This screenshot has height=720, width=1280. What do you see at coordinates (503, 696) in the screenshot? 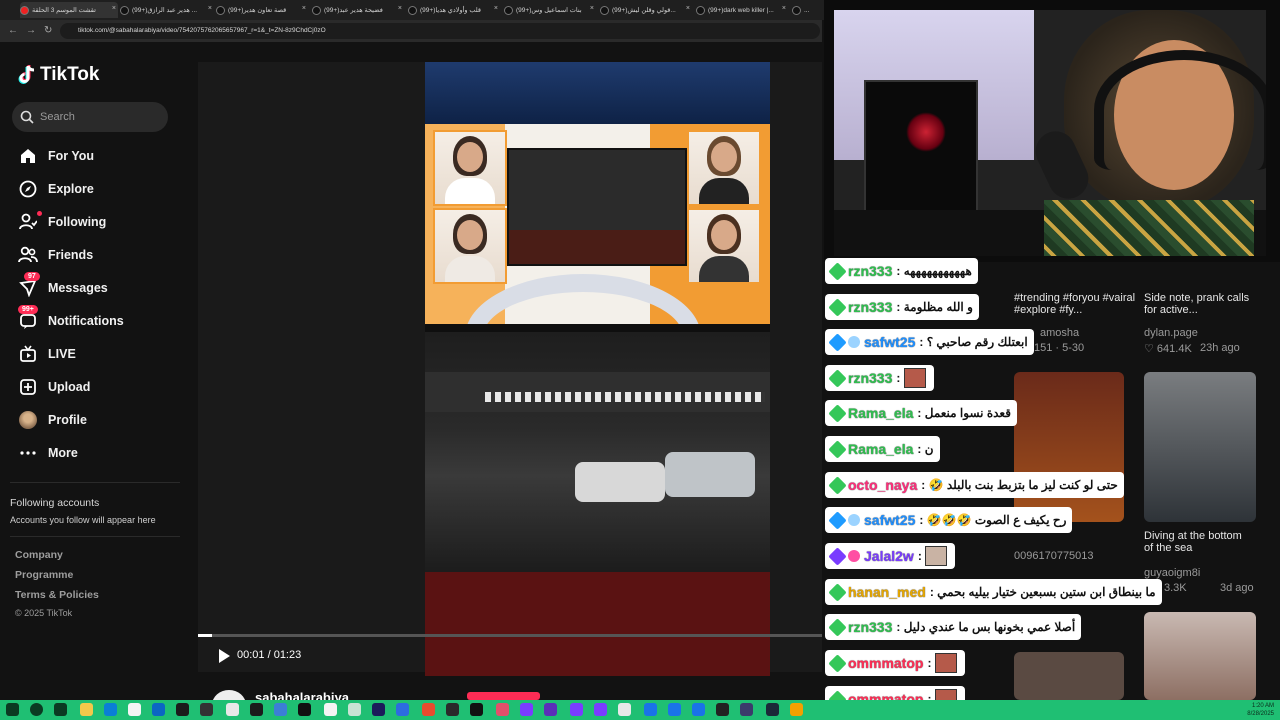
I see `follow-button` at bounding box center [503, 696].